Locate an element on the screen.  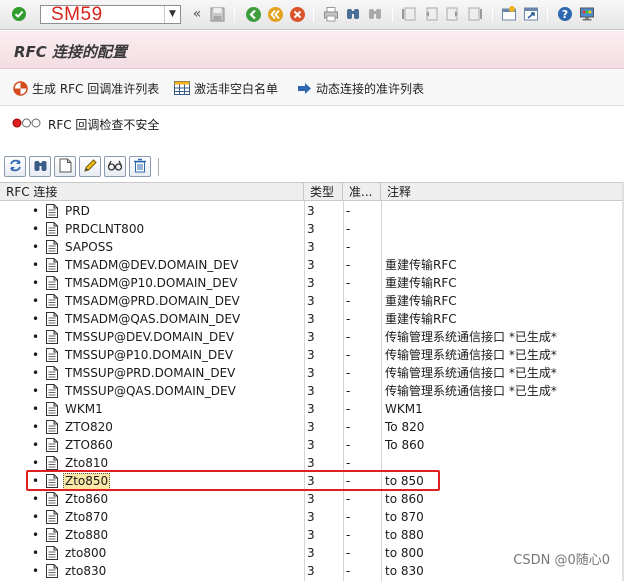
cancel-icon is located at coordinates (297, 14).